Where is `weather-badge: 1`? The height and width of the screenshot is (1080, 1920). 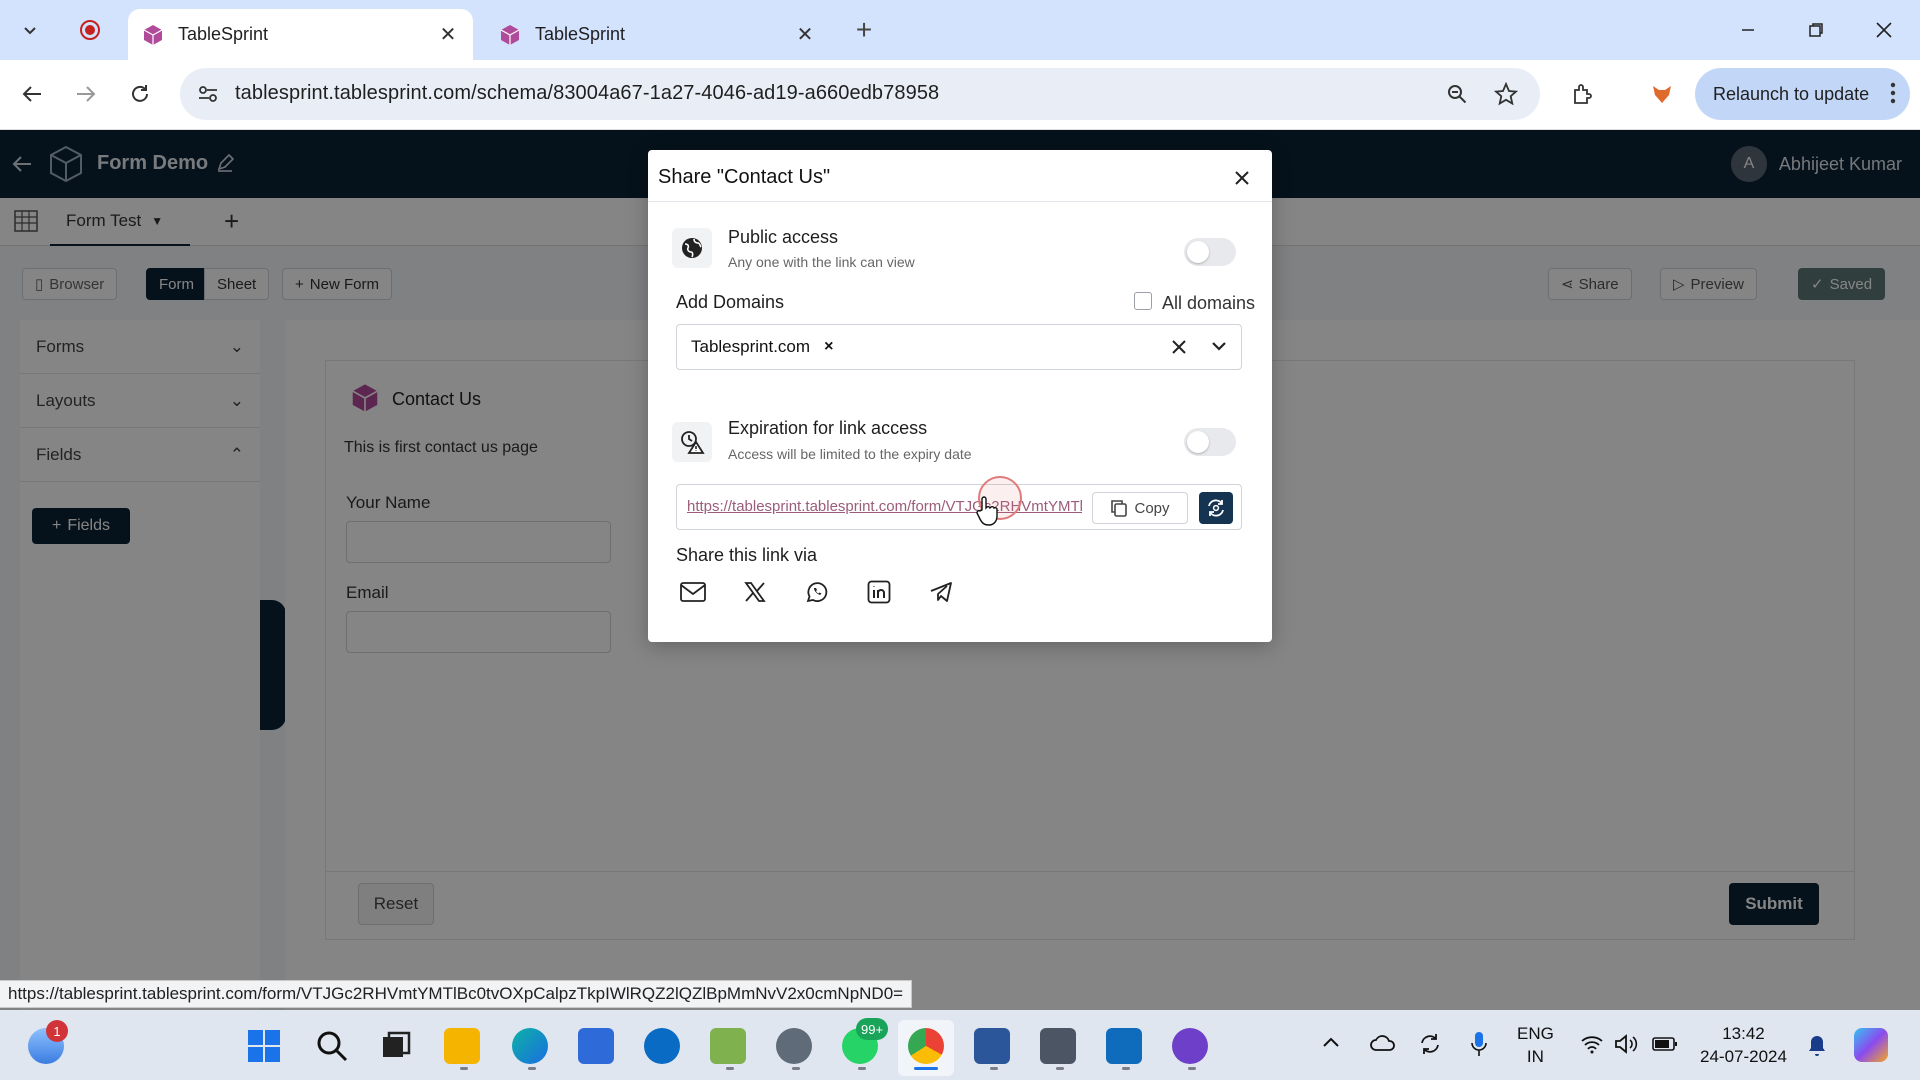
weather-badge: 1 is located at coordinates (57, 1031).